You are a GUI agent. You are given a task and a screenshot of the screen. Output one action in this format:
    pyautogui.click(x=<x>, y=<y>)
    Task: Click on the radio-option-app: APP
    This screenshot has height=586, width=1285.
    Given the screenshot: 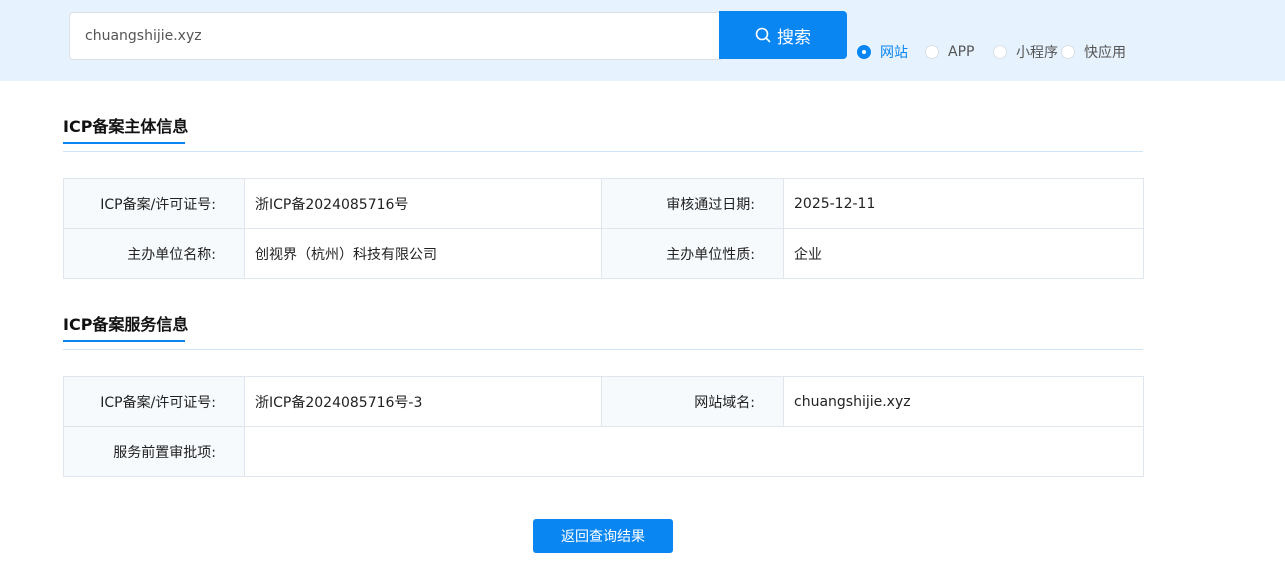 What is the action you would take?
    pyautogui.click(x=949, y=52)
    